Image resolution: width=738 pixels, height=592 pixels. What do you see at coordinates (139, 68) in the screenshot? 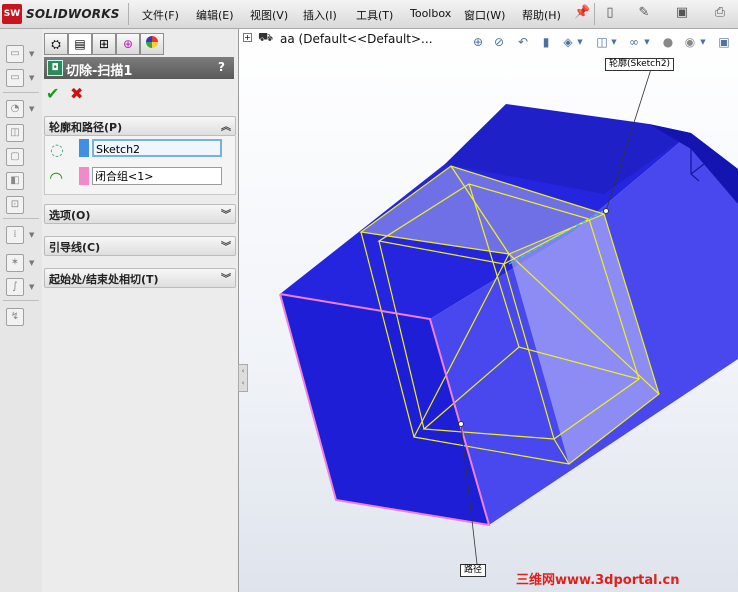
I see `feature-header: ◘ 切除-扫描1 ?` at bounding box center [139, 68].